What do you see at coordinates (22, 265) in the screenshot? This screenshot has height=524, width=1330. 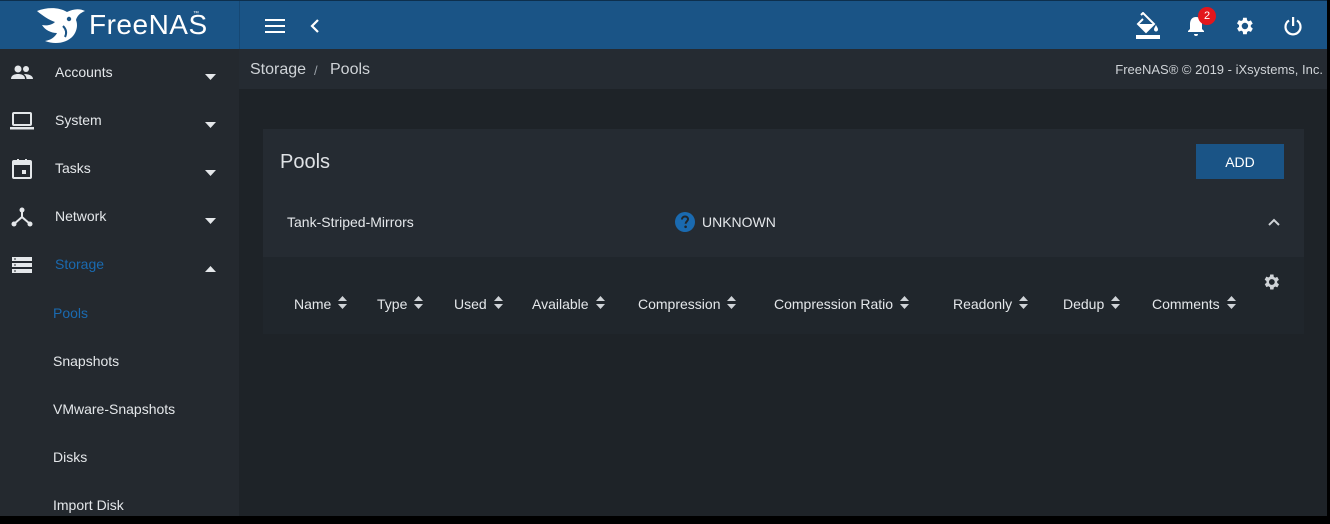 I see `storage-icon` at bounding box center [22, 265].